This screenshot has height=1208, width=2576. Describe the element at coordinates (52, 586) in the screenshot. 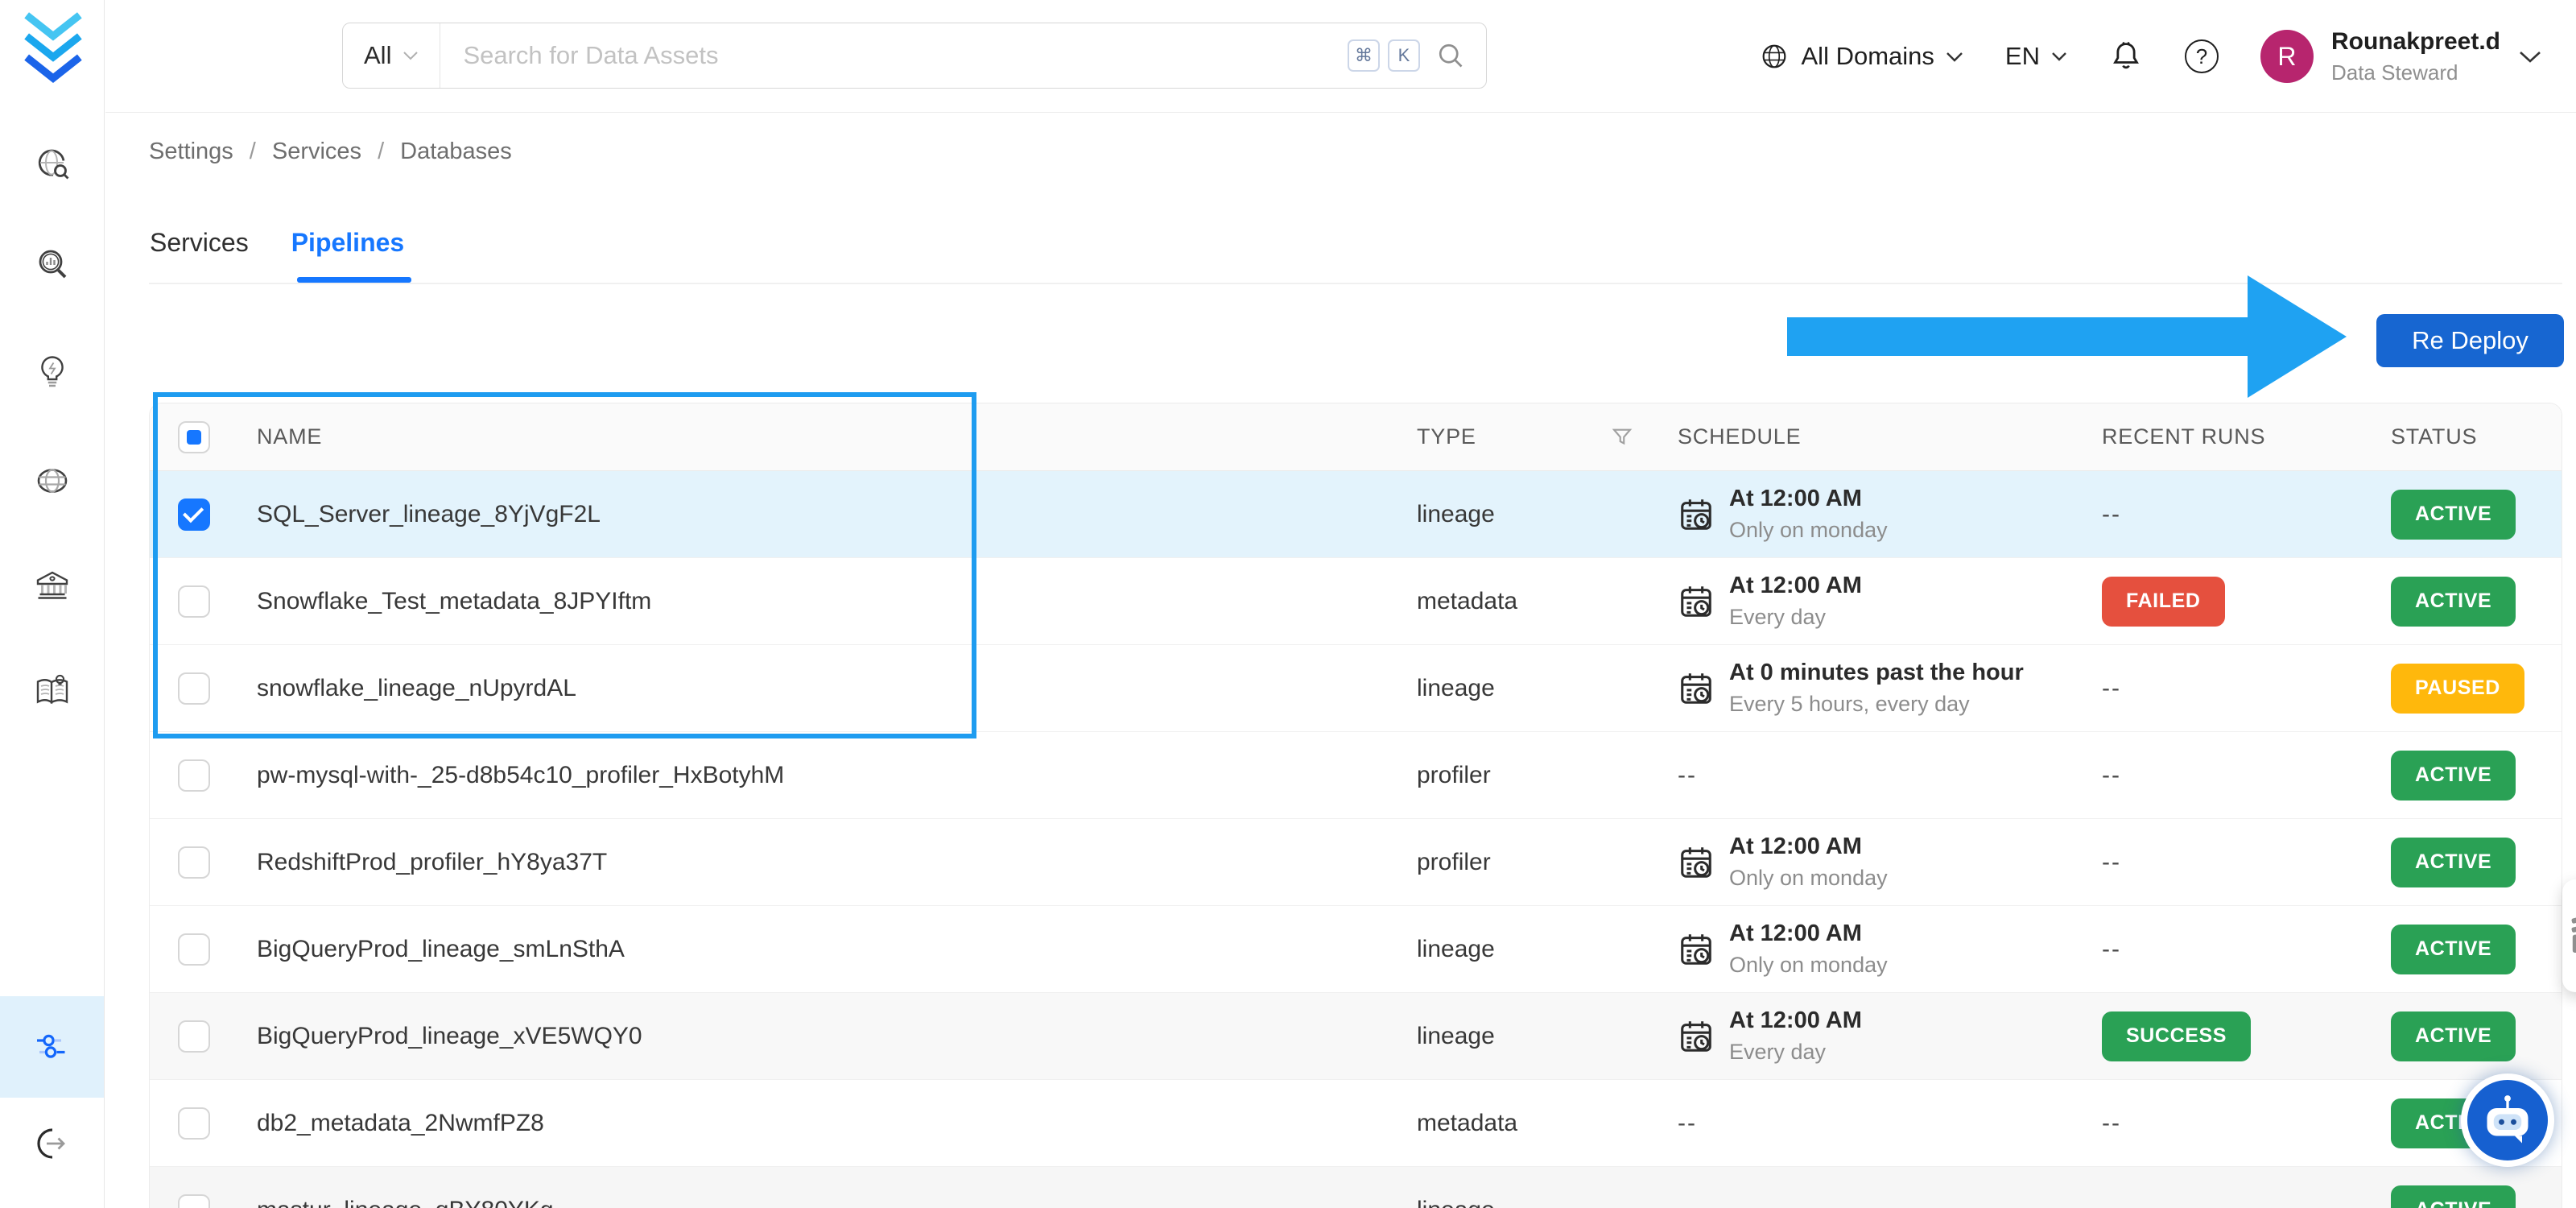

I see `sidebar-item-govern` at that location.